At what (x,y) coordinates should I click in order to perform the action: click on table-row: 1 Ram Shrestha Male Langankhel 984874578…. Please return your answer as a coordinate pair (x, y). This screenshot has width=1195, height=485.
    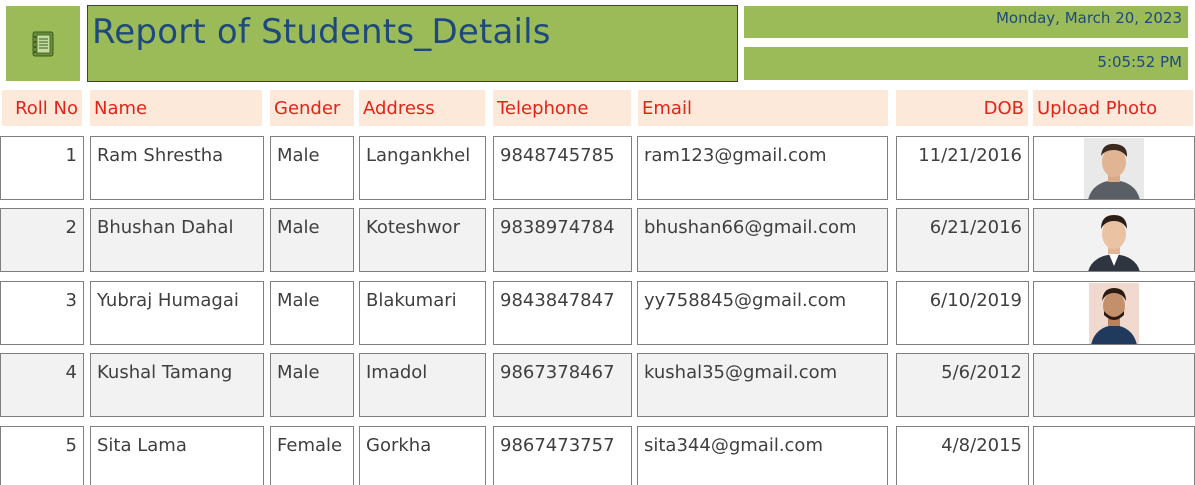
    Looking at the image, I should click on (597, 168).